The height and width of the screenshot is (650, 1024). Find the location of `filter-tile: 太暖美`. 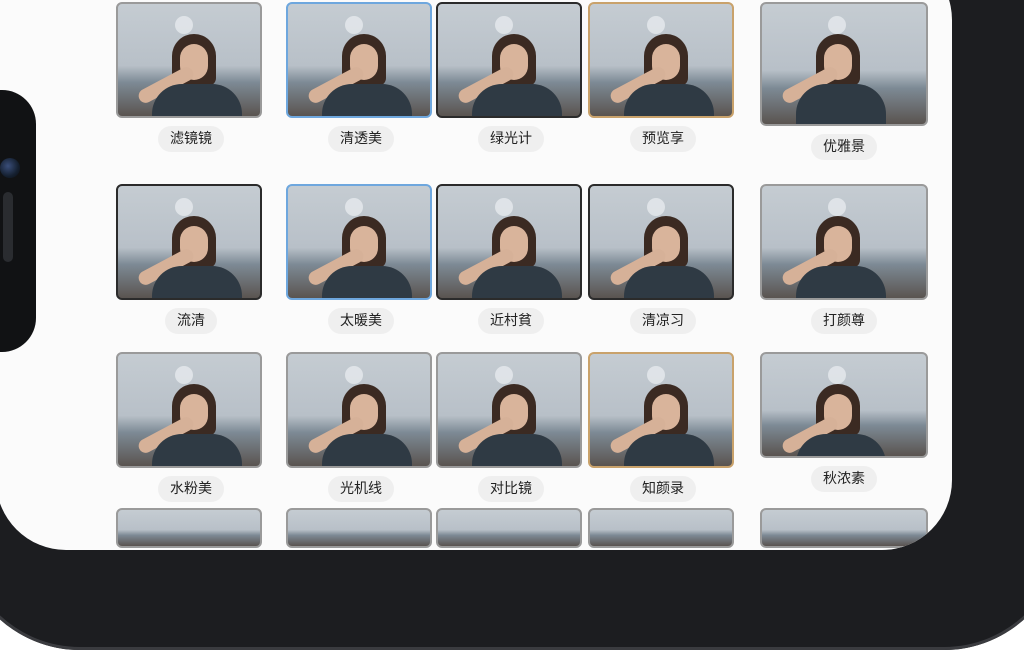

filter-tile: 太暖美 is located at coordinates (361, 259).